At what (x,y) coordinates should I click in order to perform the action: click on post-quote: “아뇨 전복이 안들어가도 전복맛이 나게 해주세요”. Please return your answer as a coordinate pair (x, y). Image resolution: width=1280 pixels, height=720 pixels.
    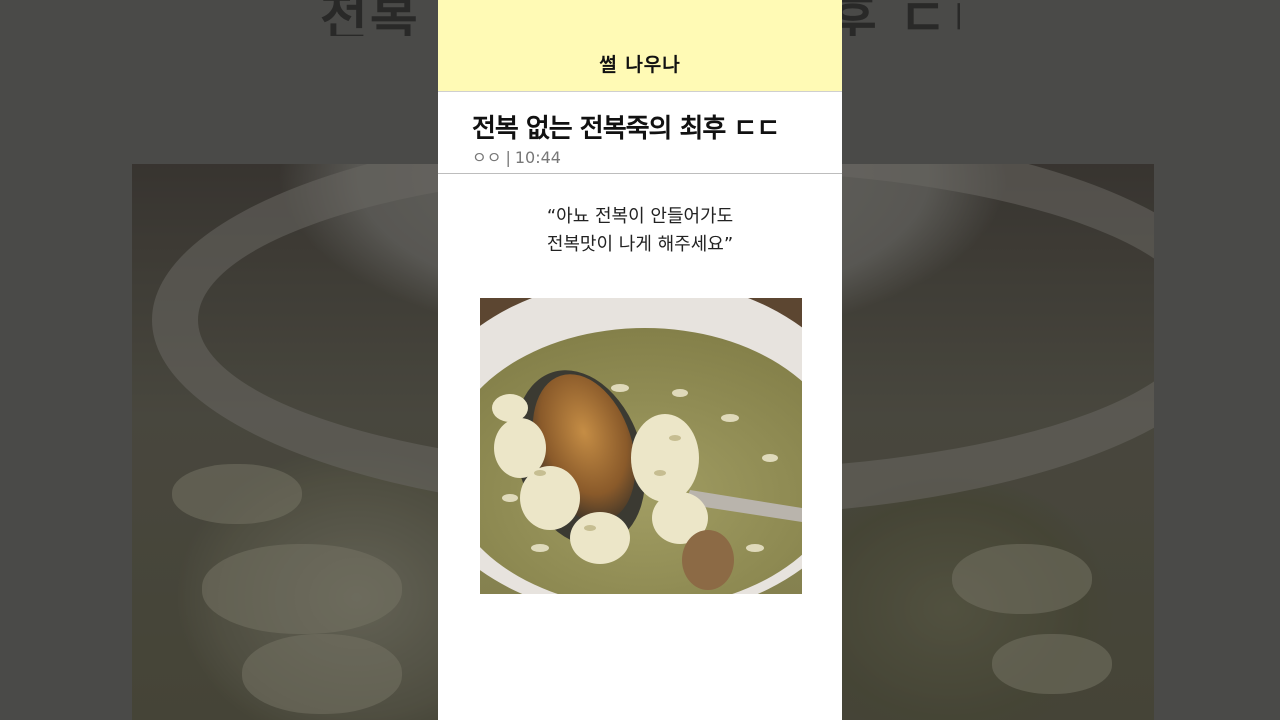
    Looking at the image, I should click on (640, 231).